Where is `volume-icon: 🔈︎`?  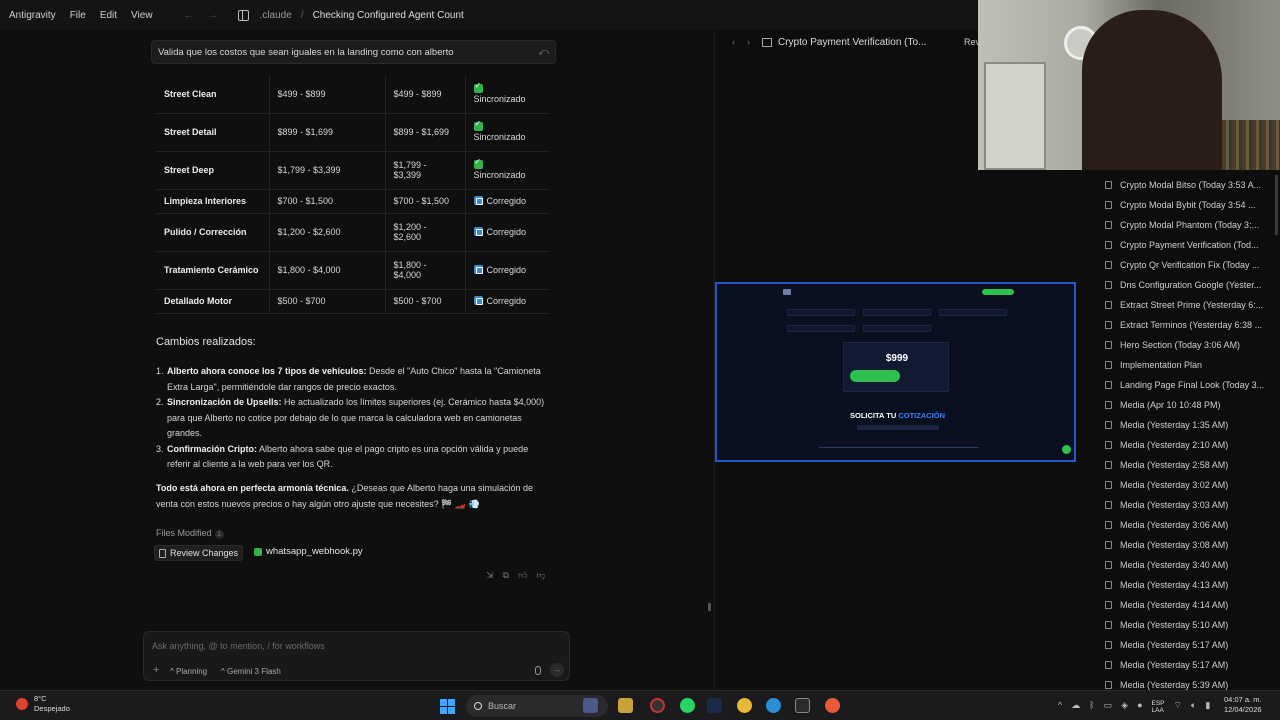
volume-icon: 🔈︎ is located at coordinates (1193, 707).